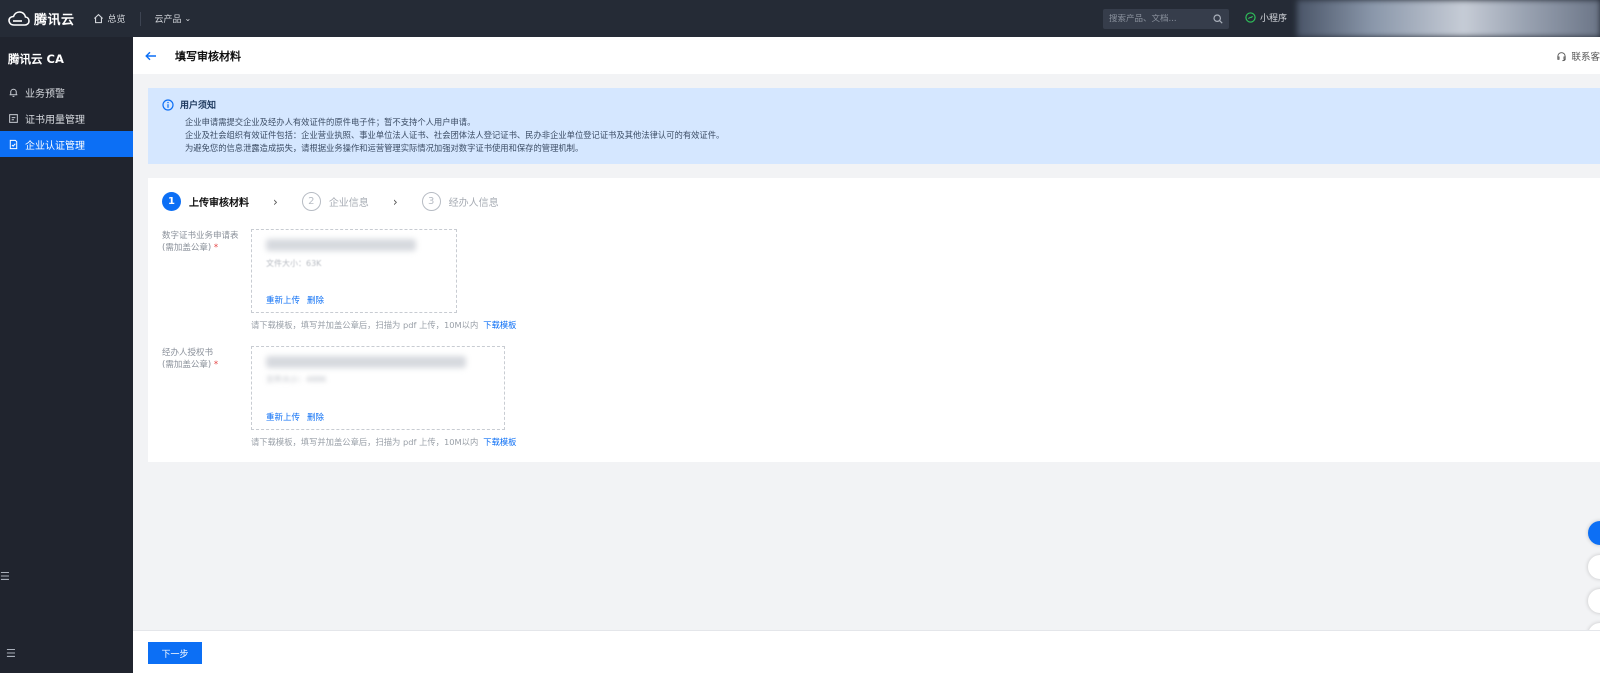 This screenshot has width=1600, height=673. Describe the element at coordinates (171, 201) in the screenshot. I see `step-number: 1` at that location.